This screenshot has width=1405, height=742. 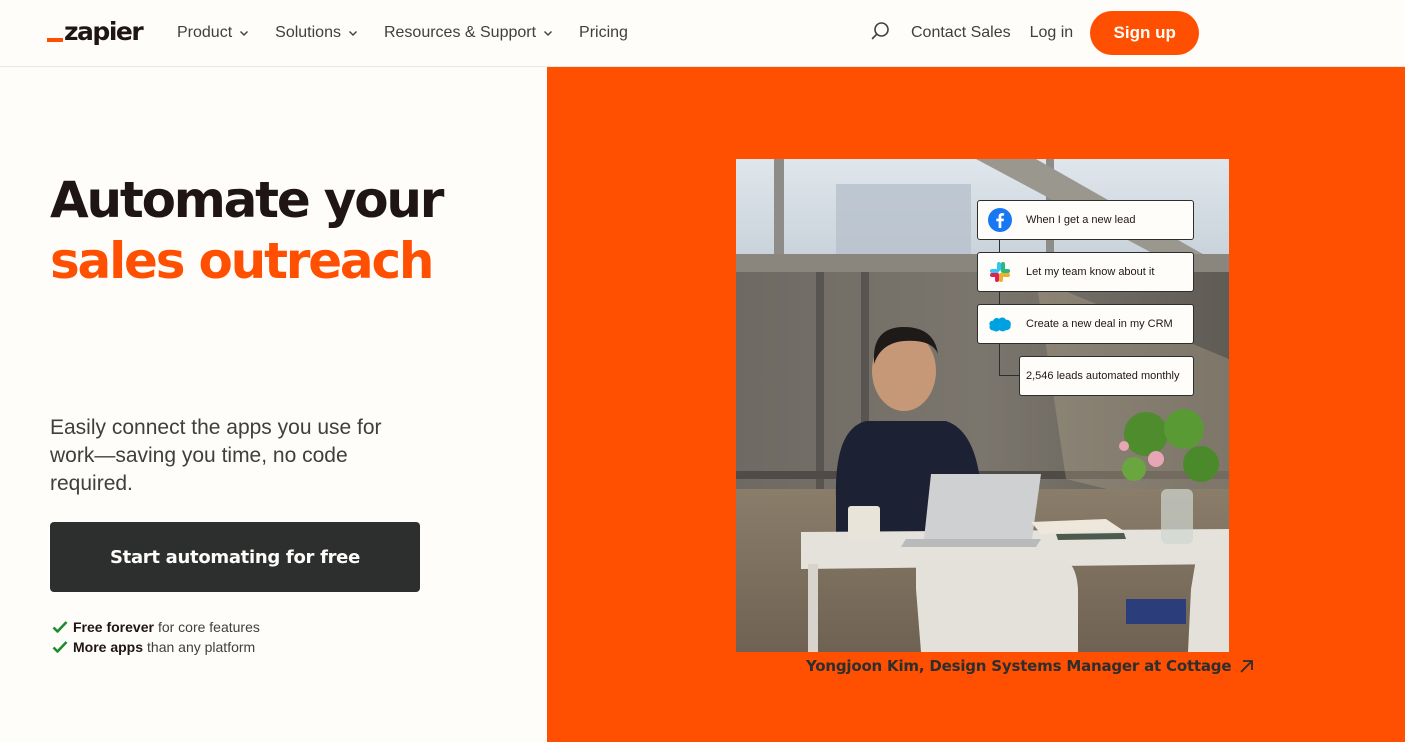 What do you see at coordinates (1145, 33) in the screenshot?
I see `sign-up-button: Sign up` at bounding box center [1145, 33].